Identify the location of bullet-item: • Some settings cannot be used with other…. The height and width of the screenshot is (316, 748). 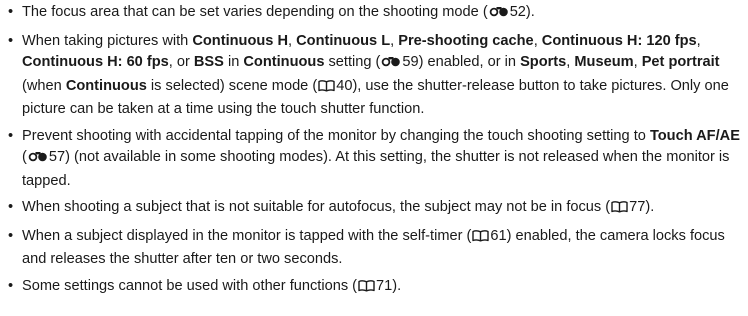
(373, 288).